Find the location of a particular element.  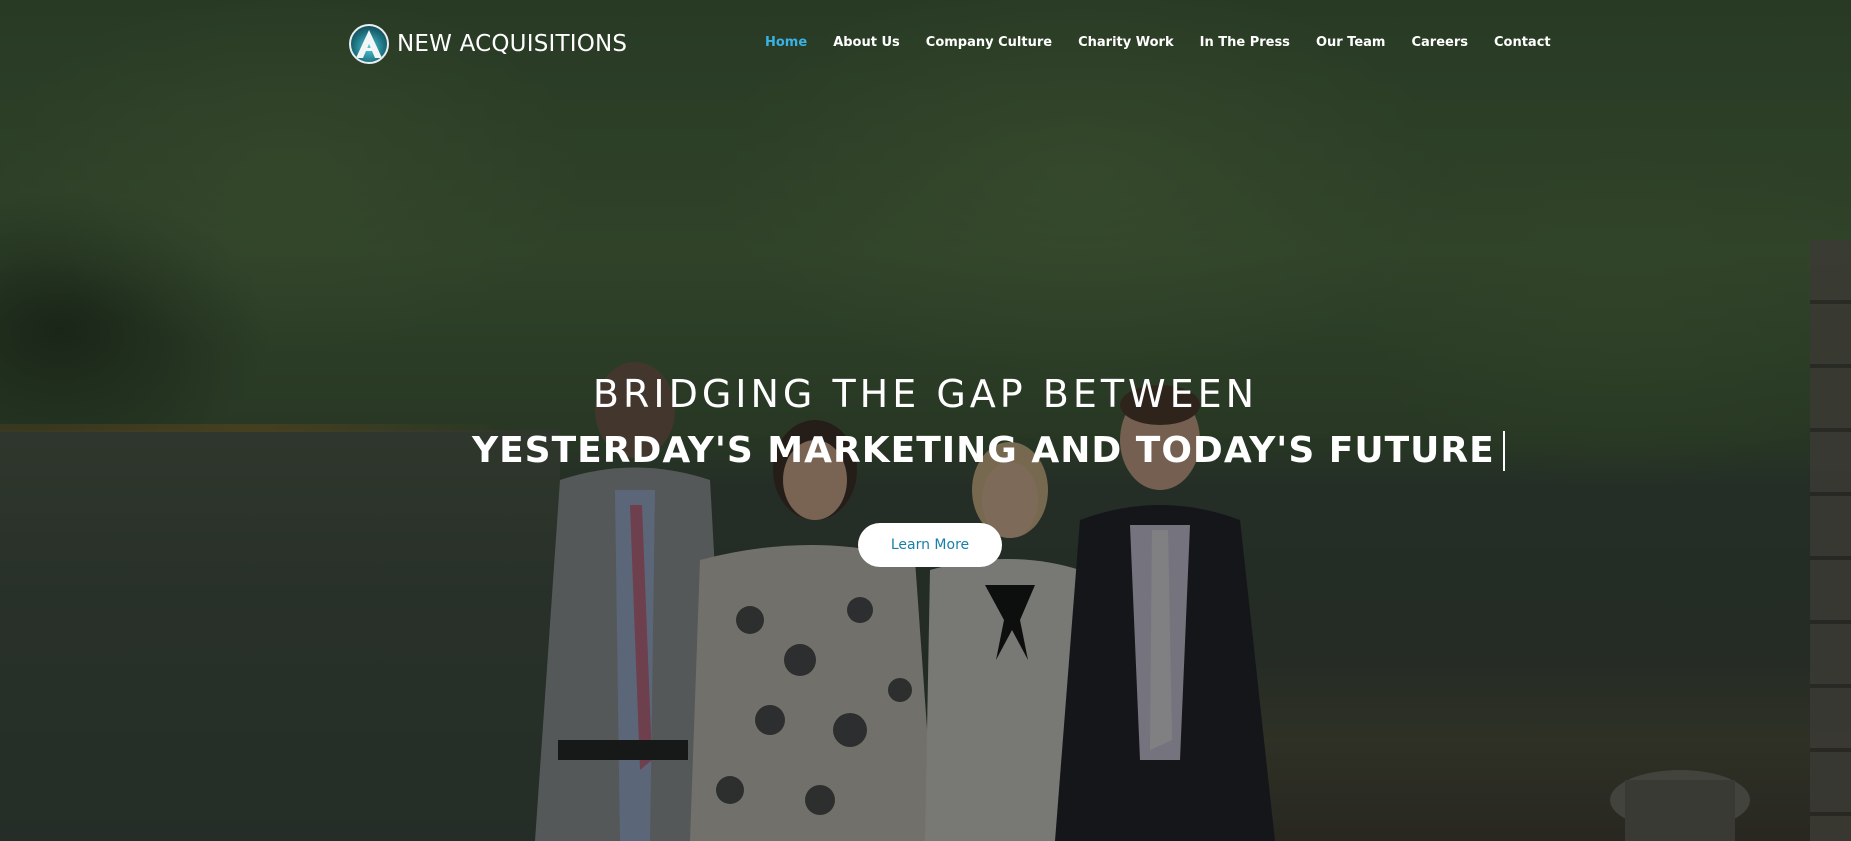

nav-item-contact: Contact is located at coordinates (1522, 43).